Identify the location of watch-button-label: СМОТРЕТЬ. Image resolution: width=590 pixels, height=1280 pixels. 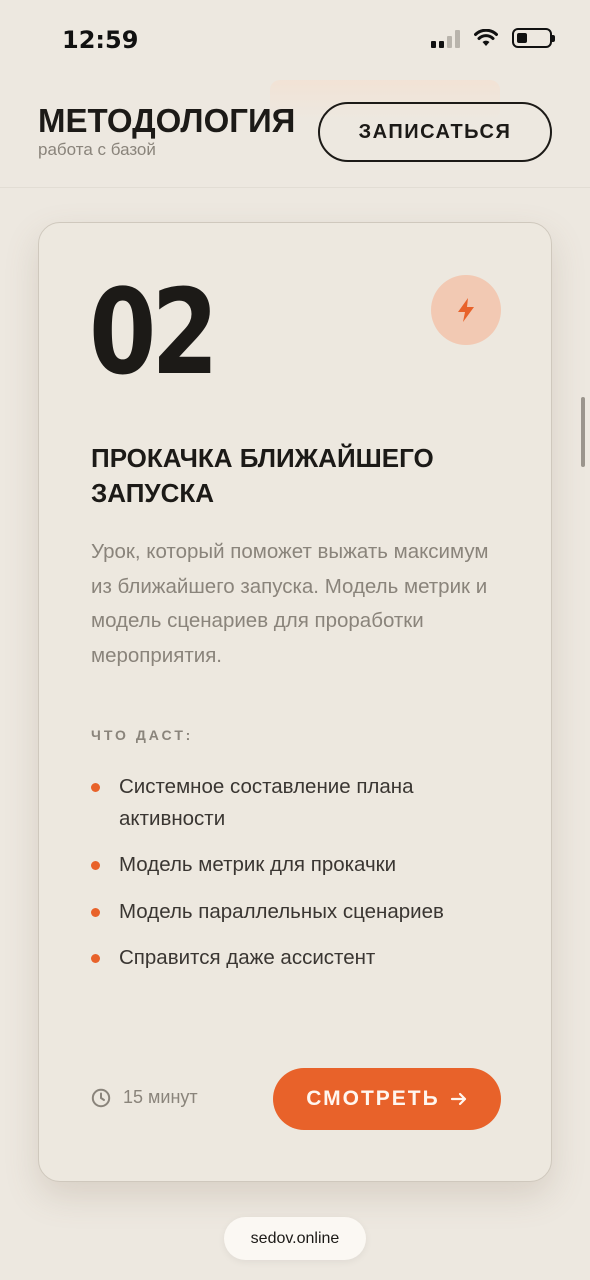
(373, 1098).